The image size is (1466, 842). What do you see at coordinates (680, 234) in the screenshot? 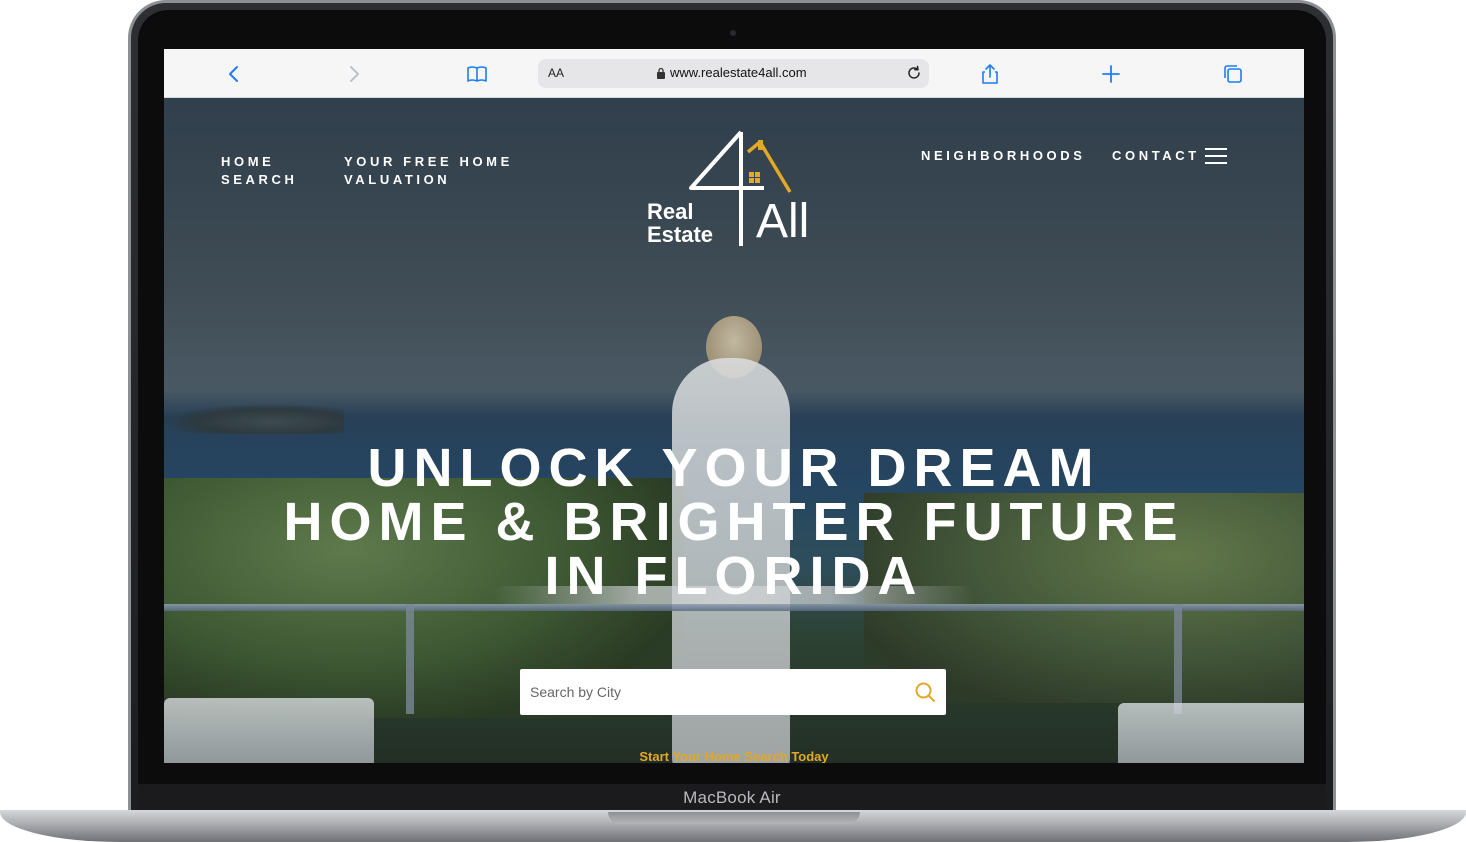
I see `logo-text-estate: Estate` at bounding box center [680, 234].